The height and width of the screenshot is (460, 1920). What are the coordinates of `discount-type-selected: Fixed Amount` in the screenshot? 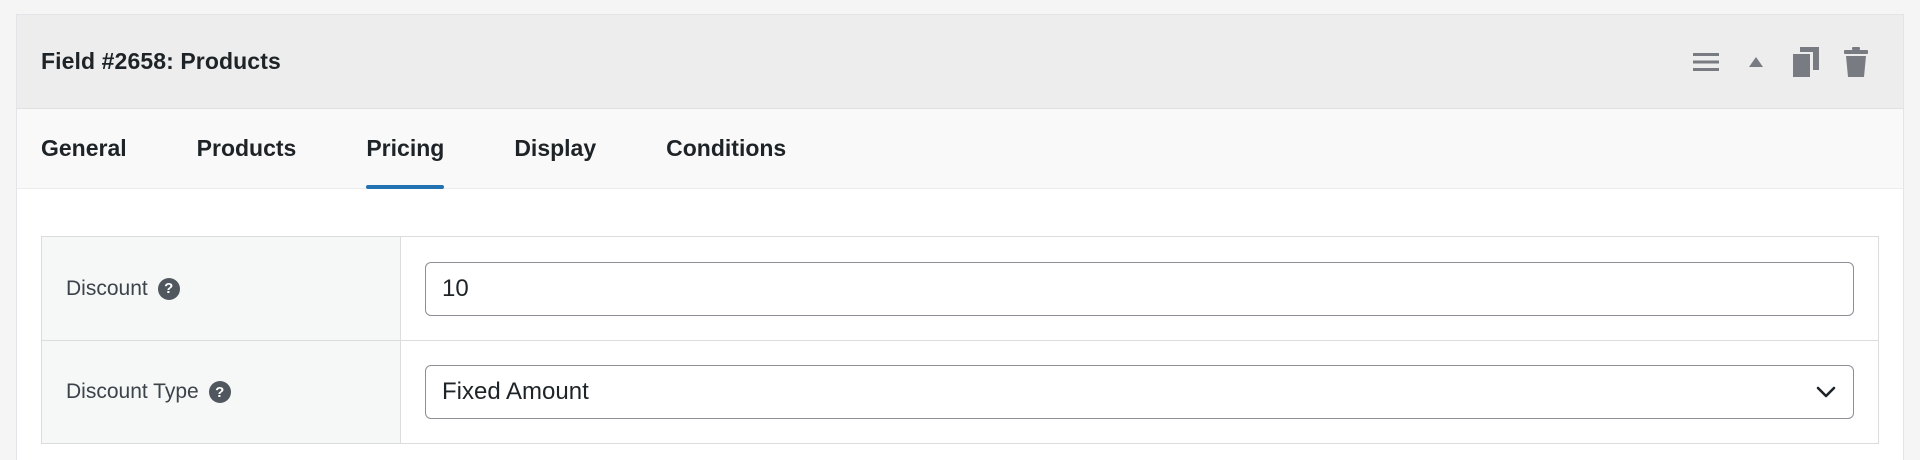 It's located at (515, 391).